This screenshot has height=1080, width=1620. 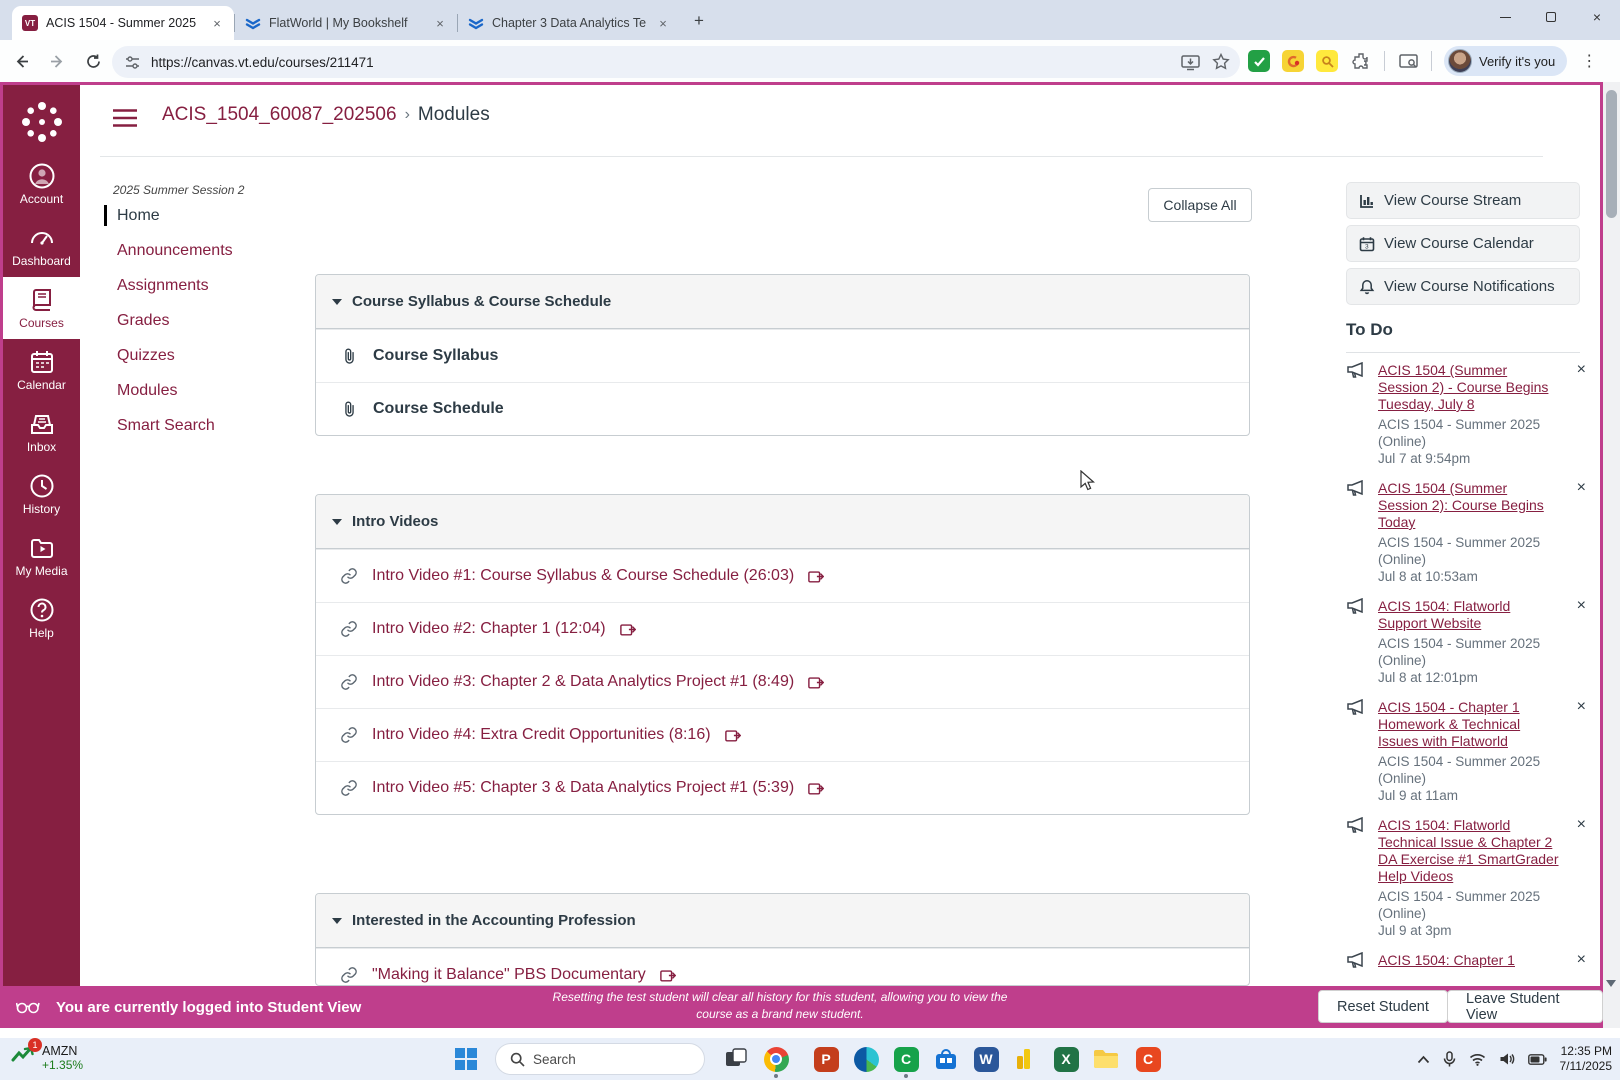 What do you see at coordinates (338, 23) in the screenshot?
I see `tab-title: FlatWorld | My Bookshelf` at bounding box center [338, 23].